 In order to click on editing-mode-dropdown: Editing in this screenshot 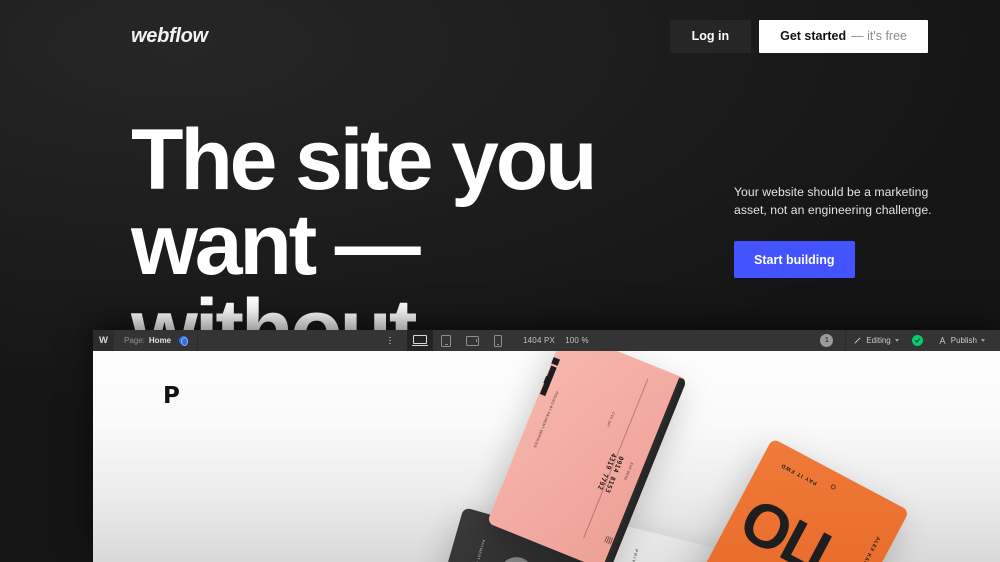, I will do `click(875, 340)`.